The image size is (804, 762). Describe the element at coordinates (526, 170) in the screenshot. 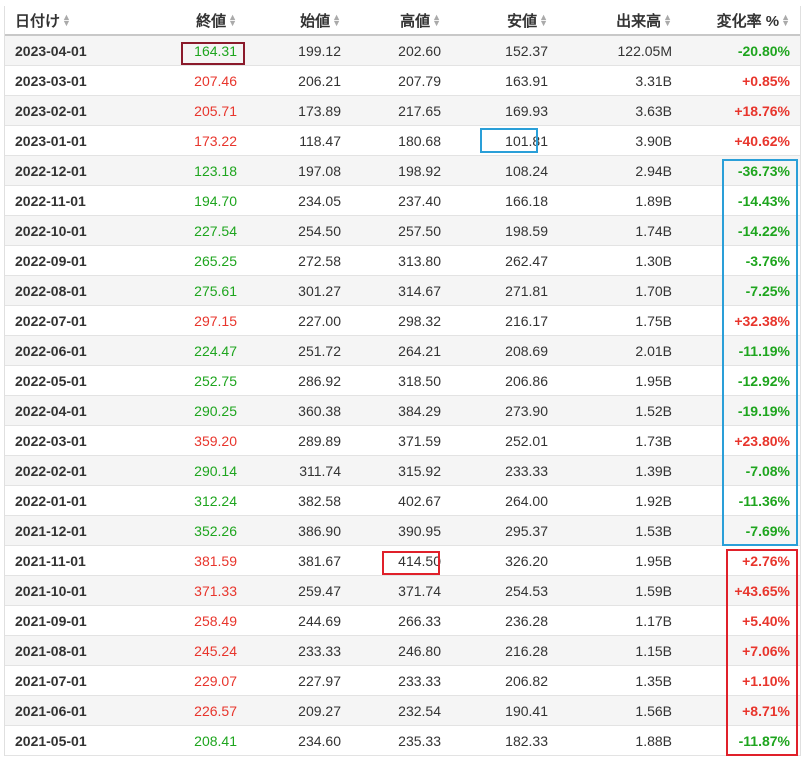

I see `cell-low: 108.24` at that location.